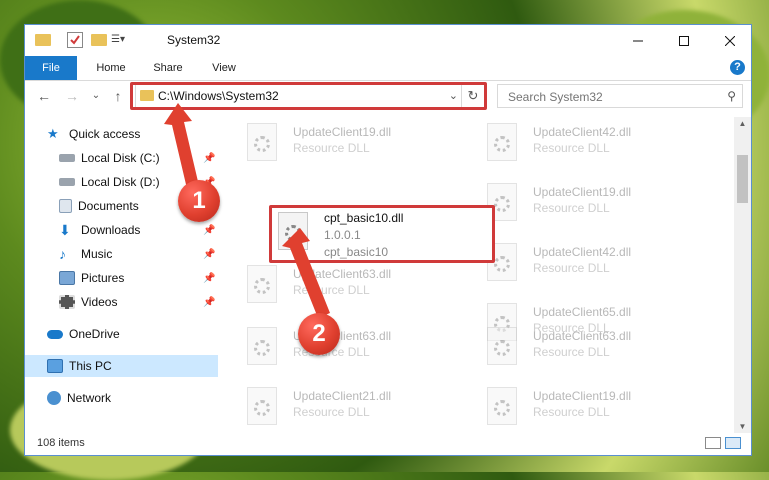 The height and width of the screenshot is (480, 769). Describe the element at coordinates (61, 443) in the screenshot. I see `status-item-count: 108 items` at that location.